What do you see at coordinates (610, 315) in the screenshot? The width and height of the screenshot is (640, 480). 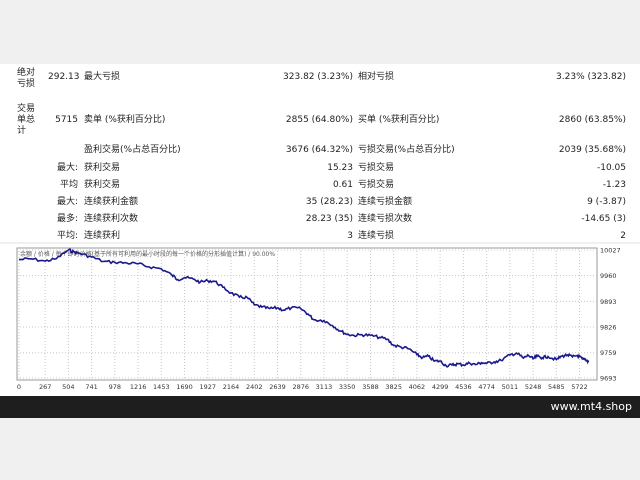 I see `y-tick-labels: 10027 9960 9893 9826 9759 9693` at bounding box center [610, 315].